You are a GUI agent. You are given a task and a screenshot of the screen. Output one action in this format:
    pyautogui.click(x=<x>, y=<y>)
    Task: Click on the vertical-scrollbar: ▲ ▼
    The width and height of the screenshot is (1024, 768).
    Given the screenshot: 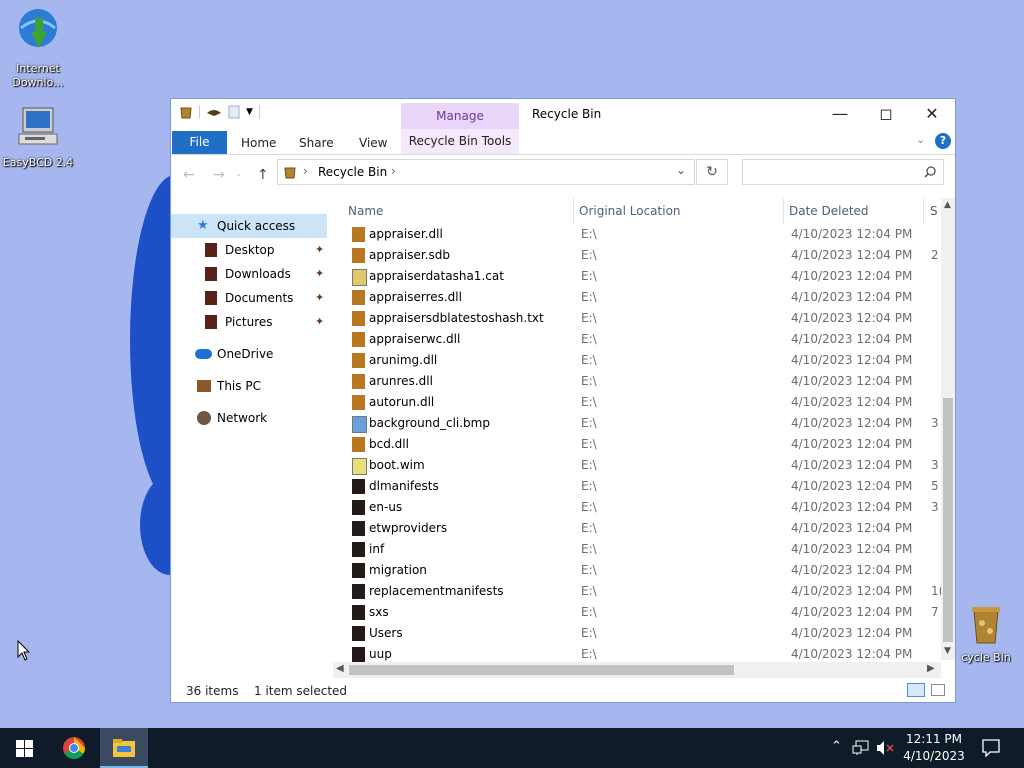 What is the action you would take?
    pyautogui.click(x=948, y=429)
    